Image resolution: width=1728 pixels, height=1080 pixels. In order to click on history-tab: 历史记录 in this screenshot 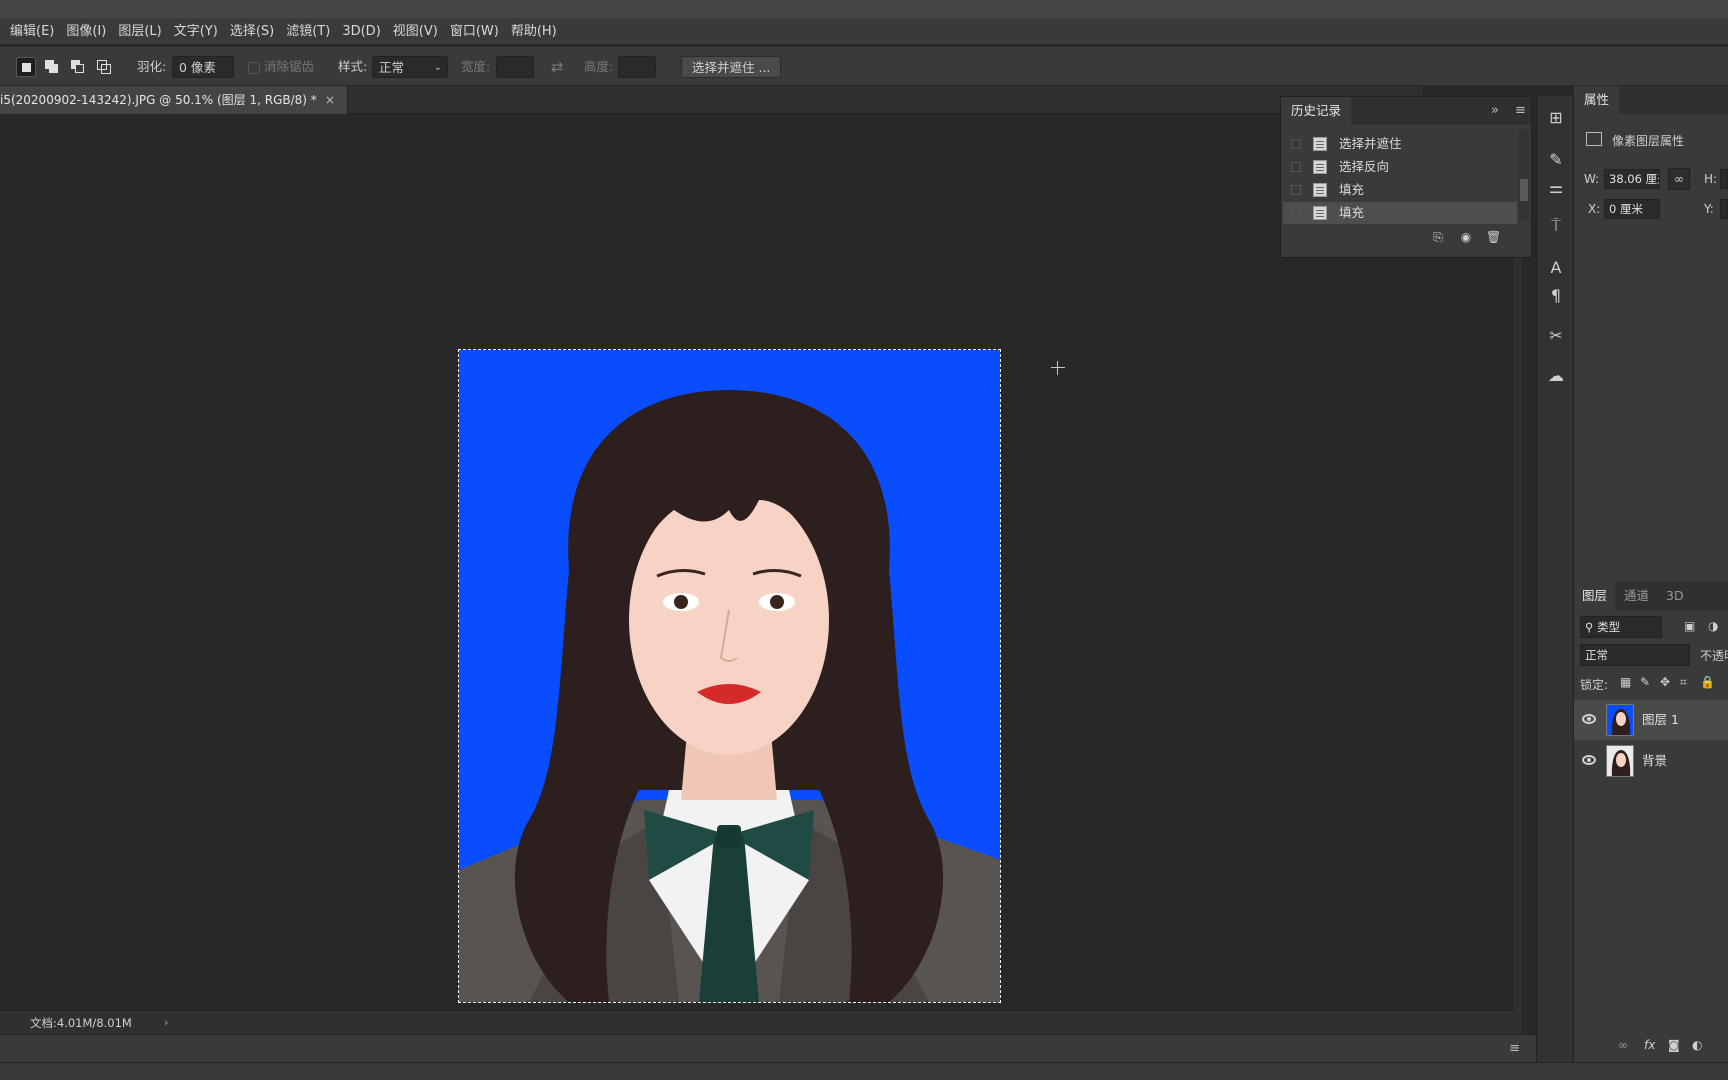, I will do `click(1316, 111)`.